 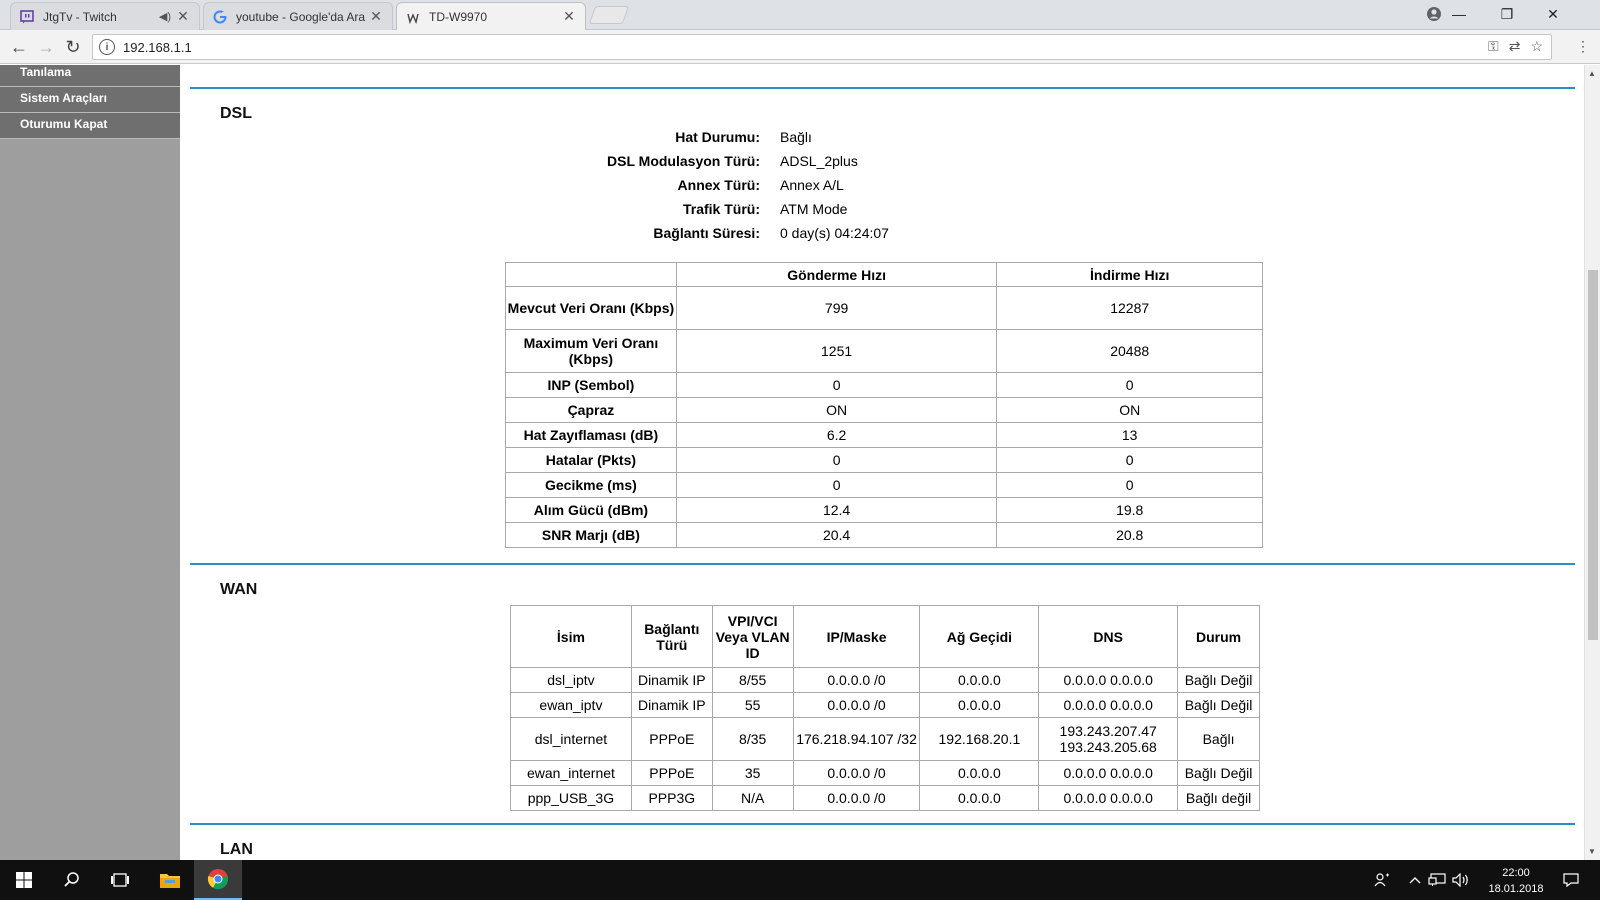 What do you see at coordinates (819, 161) in the screenshot?
I see `field-value: ADSL_2plus` at bounding box center [819, 161].